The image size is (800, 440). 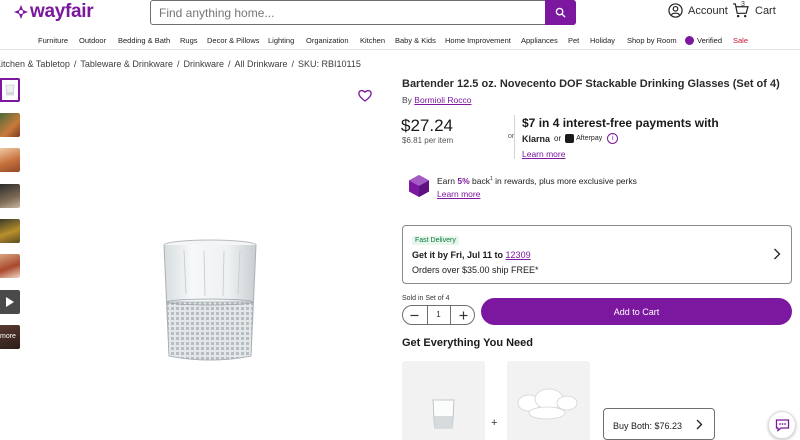 What do you see at coordinates (536, 138) in the screenshot?
I see `klarna-logo: Klarna` at bounding box center [536, 138].